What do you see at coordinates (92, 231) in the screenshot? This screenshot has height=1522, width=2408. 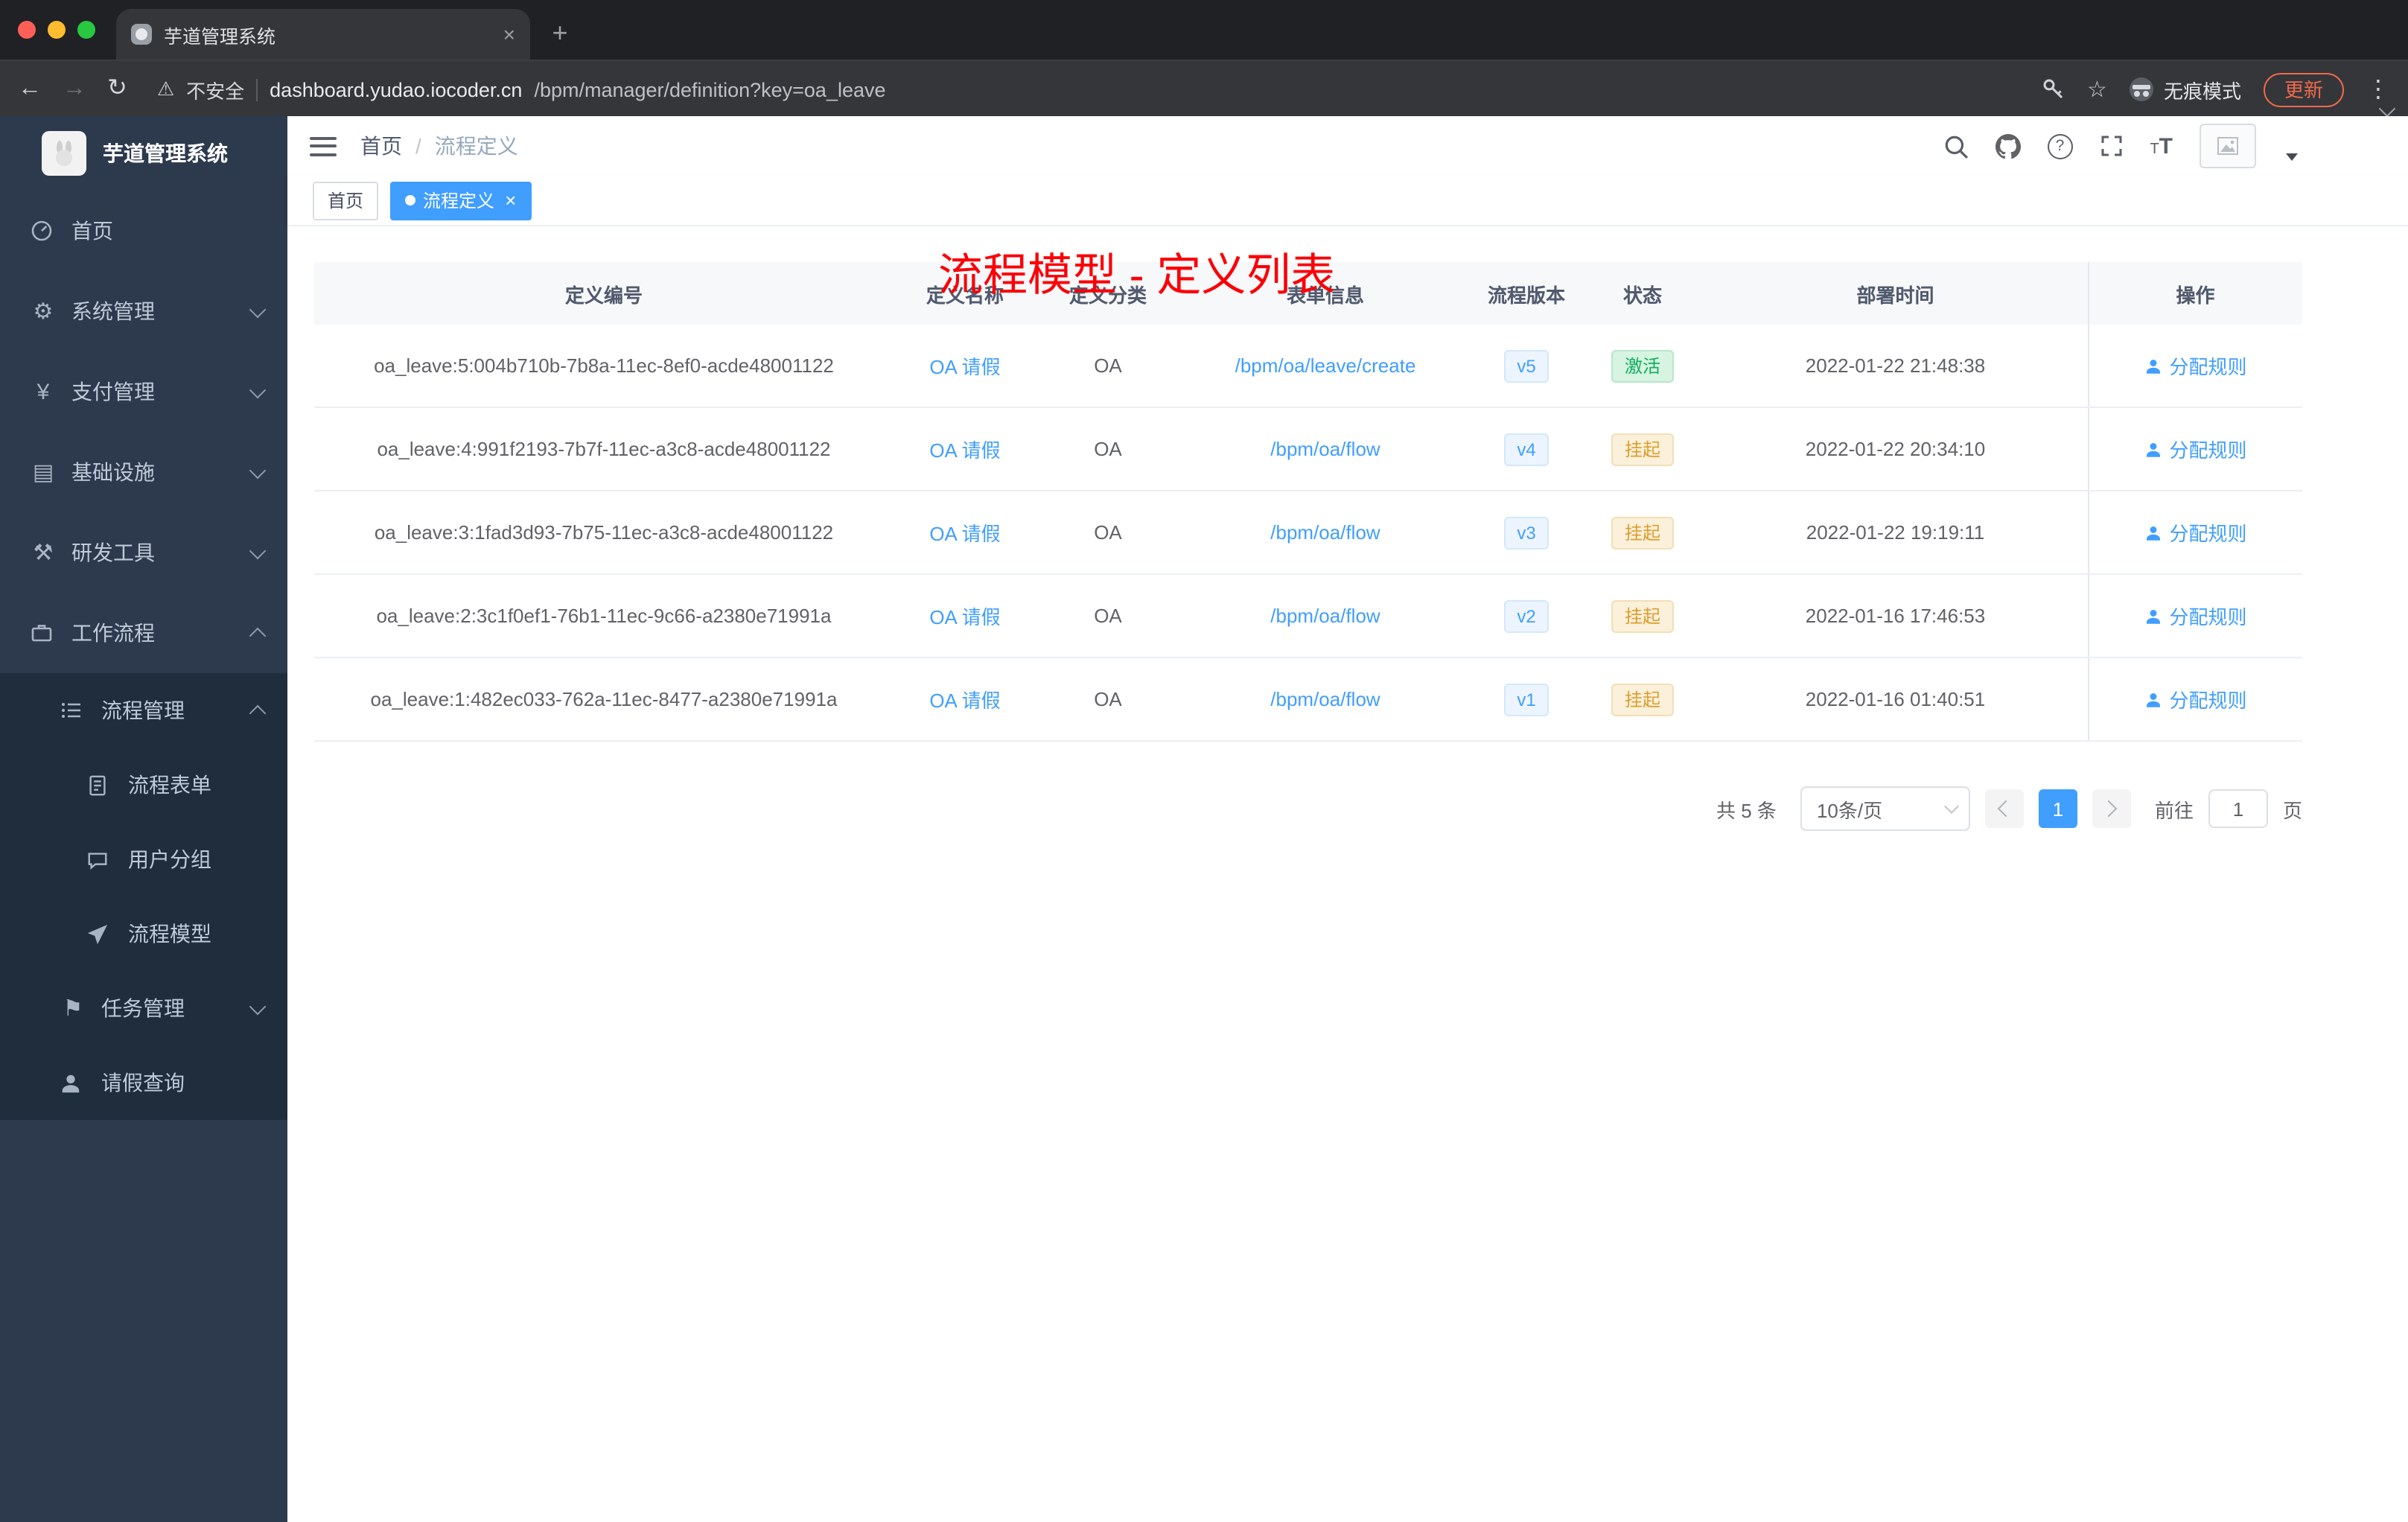 I see `sidebar-item-label: 首页` at bounding box center [92, 231].